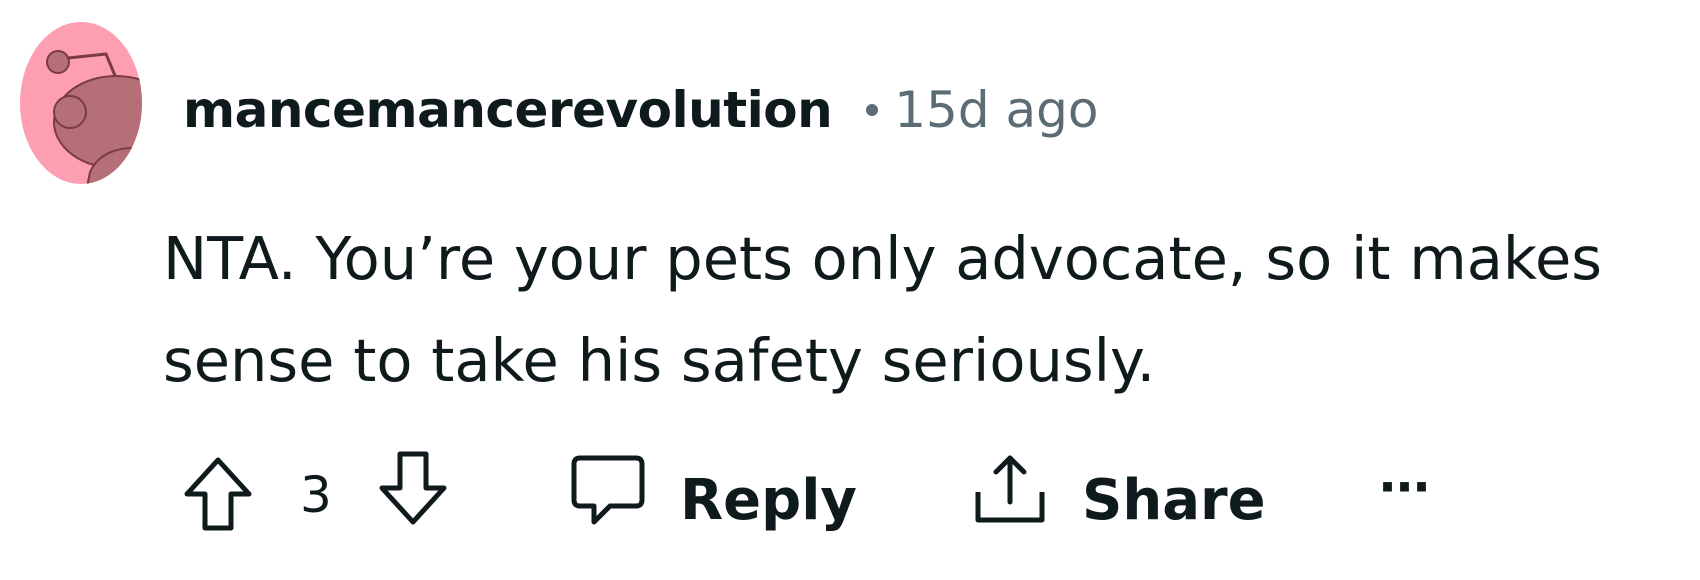 Image resolution: width=1700 pixels, height=580 pixels. I want to click on downvote-button, so click(413, 488).